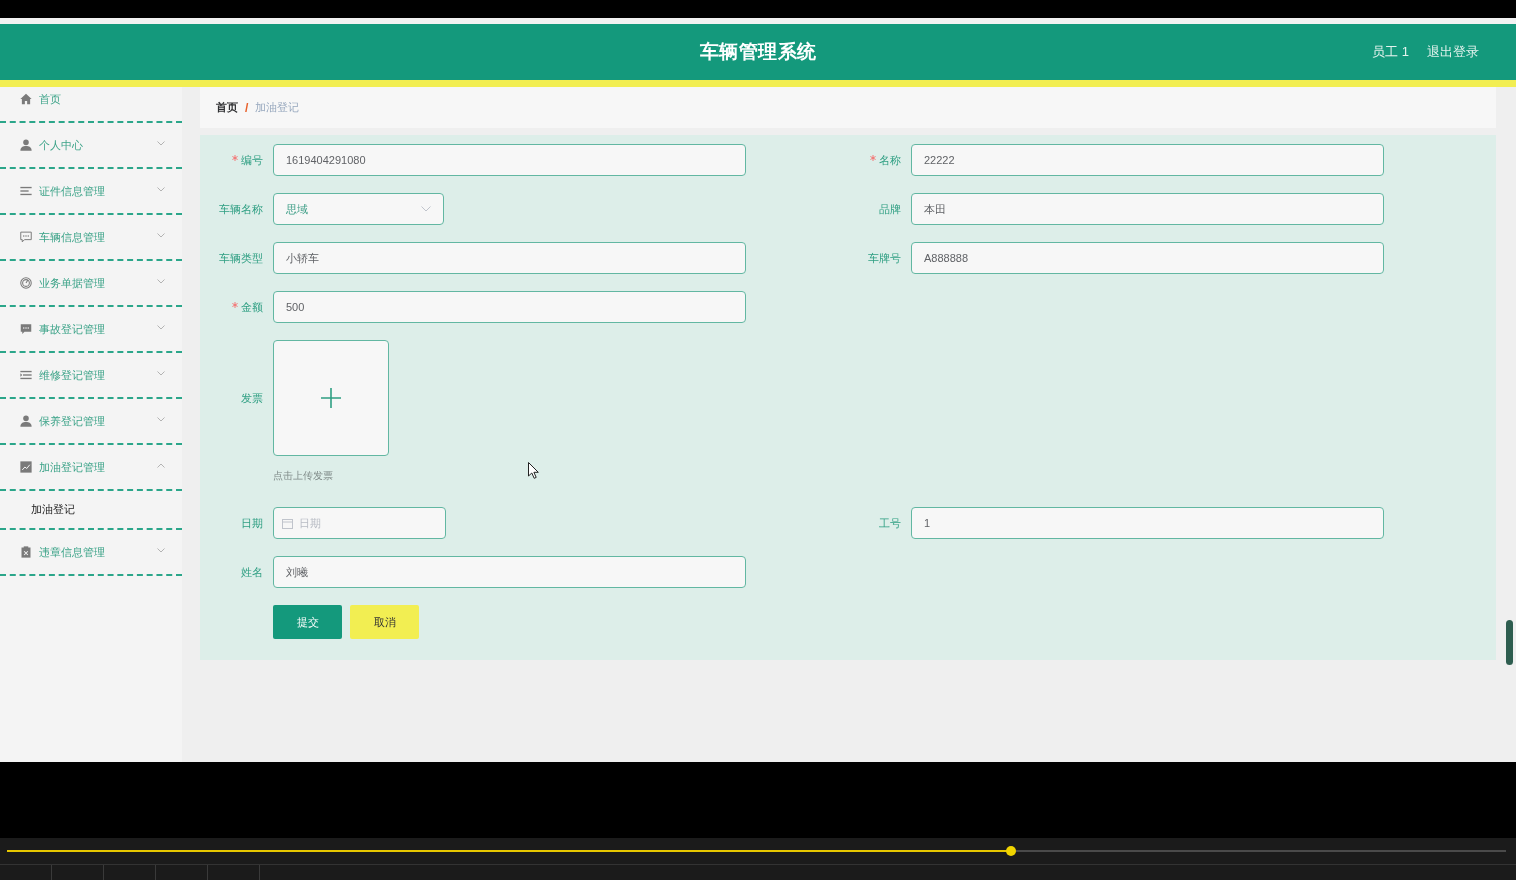 The height and width of the screenshot is (880, 1516). I want to click on submit-button: 提交, so click(307, 622).